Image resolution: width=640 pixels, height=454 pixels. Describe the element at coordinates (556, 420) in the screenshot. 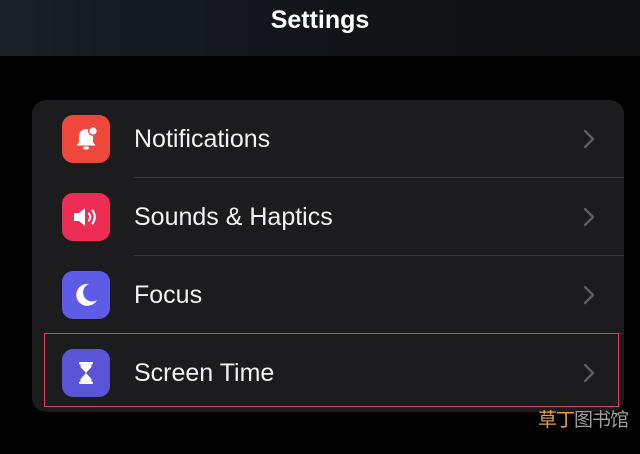

I see `watermark-part1: 草丁` at that location.